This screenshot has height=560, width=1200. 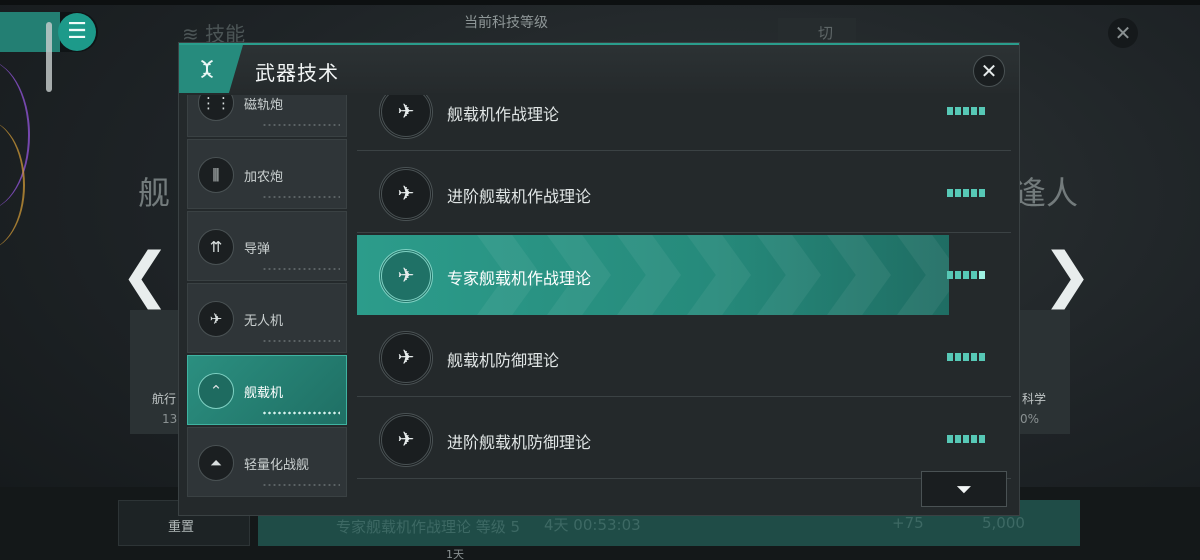 I want to click on light-warship-icon: ⏶, so click(x=216, y=463).